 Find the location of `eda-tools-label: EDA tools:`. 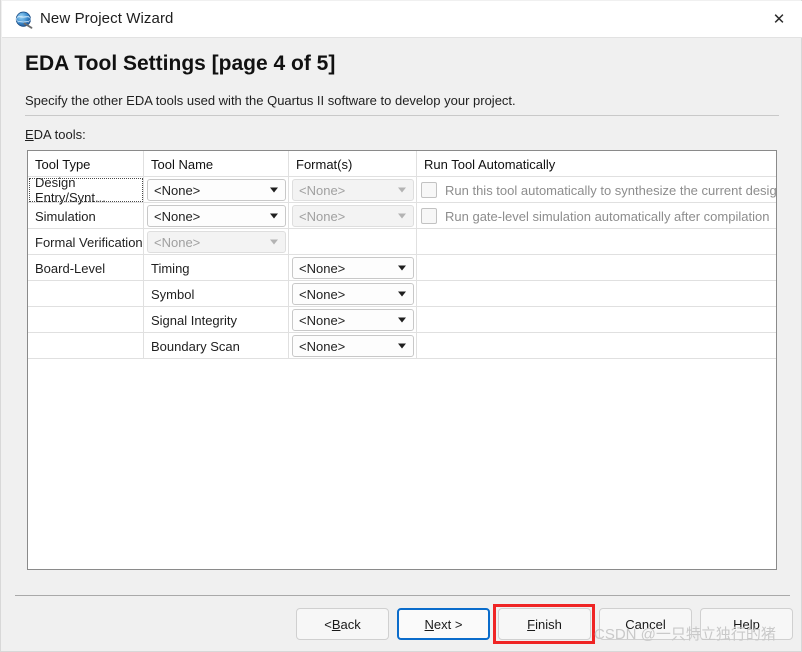

eda-tools-label: EDA tools: is located at coordinates (55, 134).